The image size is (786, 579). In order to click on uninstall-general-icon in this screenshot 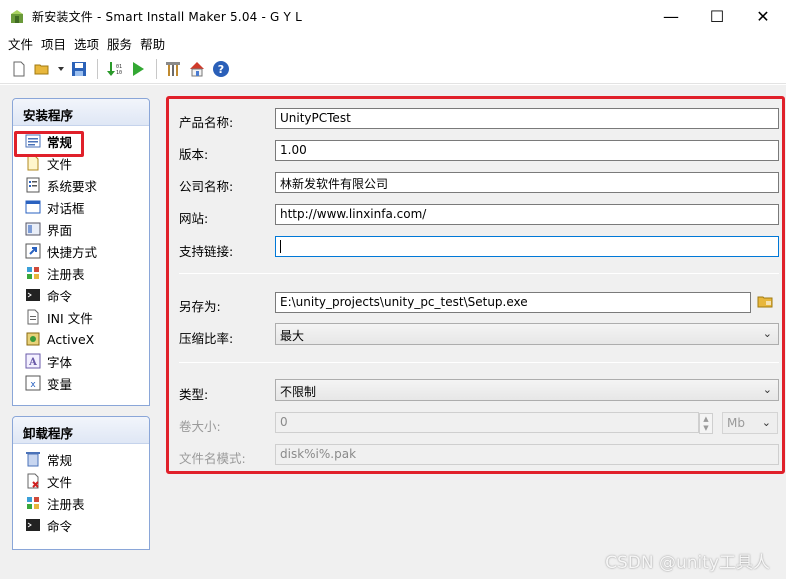, I will do `click(33, 459)`.